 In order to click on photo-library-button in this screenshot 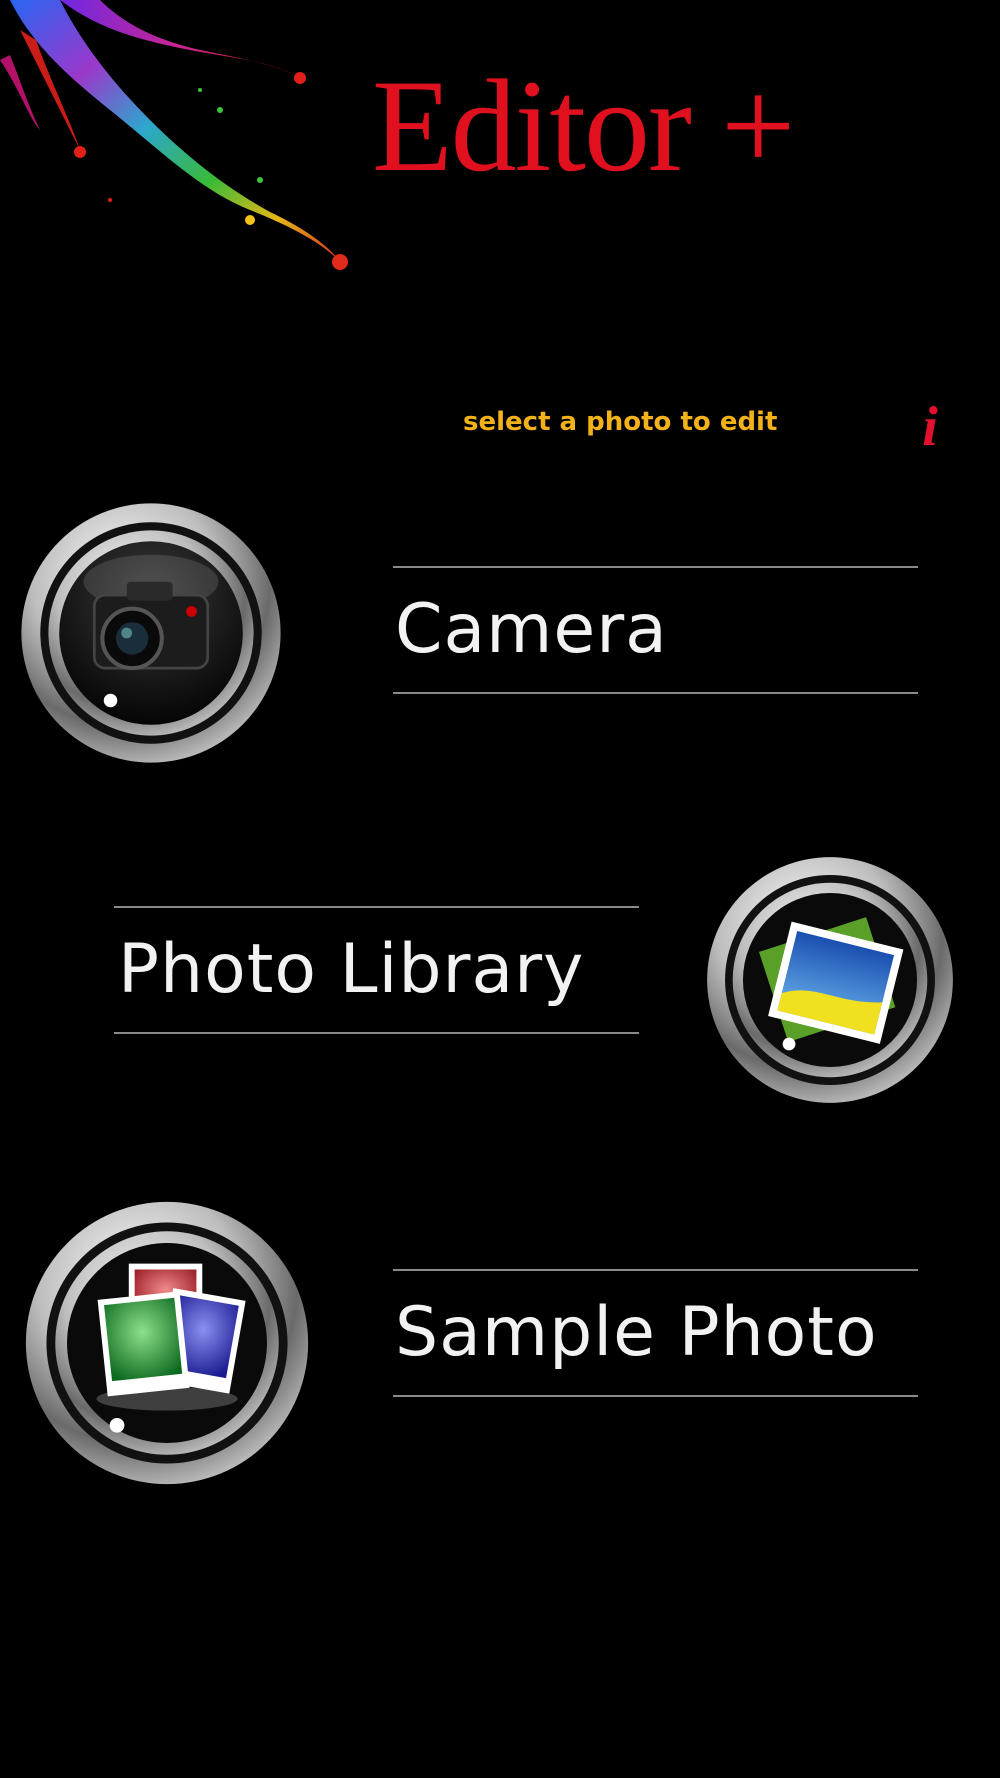, I will do `click(830, 980)`.